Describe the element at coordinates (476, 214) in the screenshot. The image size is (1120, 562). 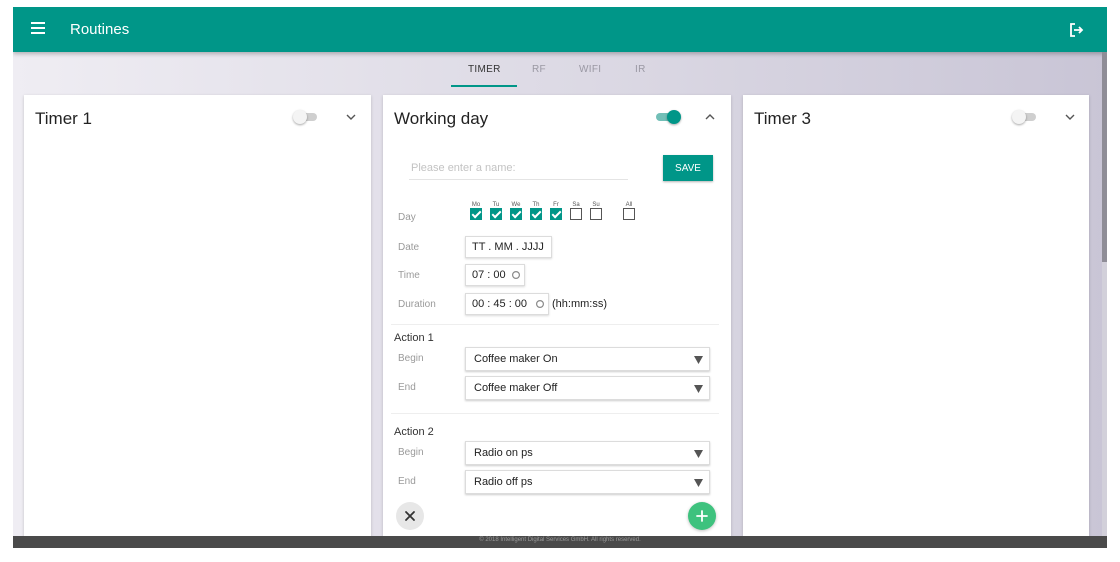
I see `day-checkbox-mo` at that location.